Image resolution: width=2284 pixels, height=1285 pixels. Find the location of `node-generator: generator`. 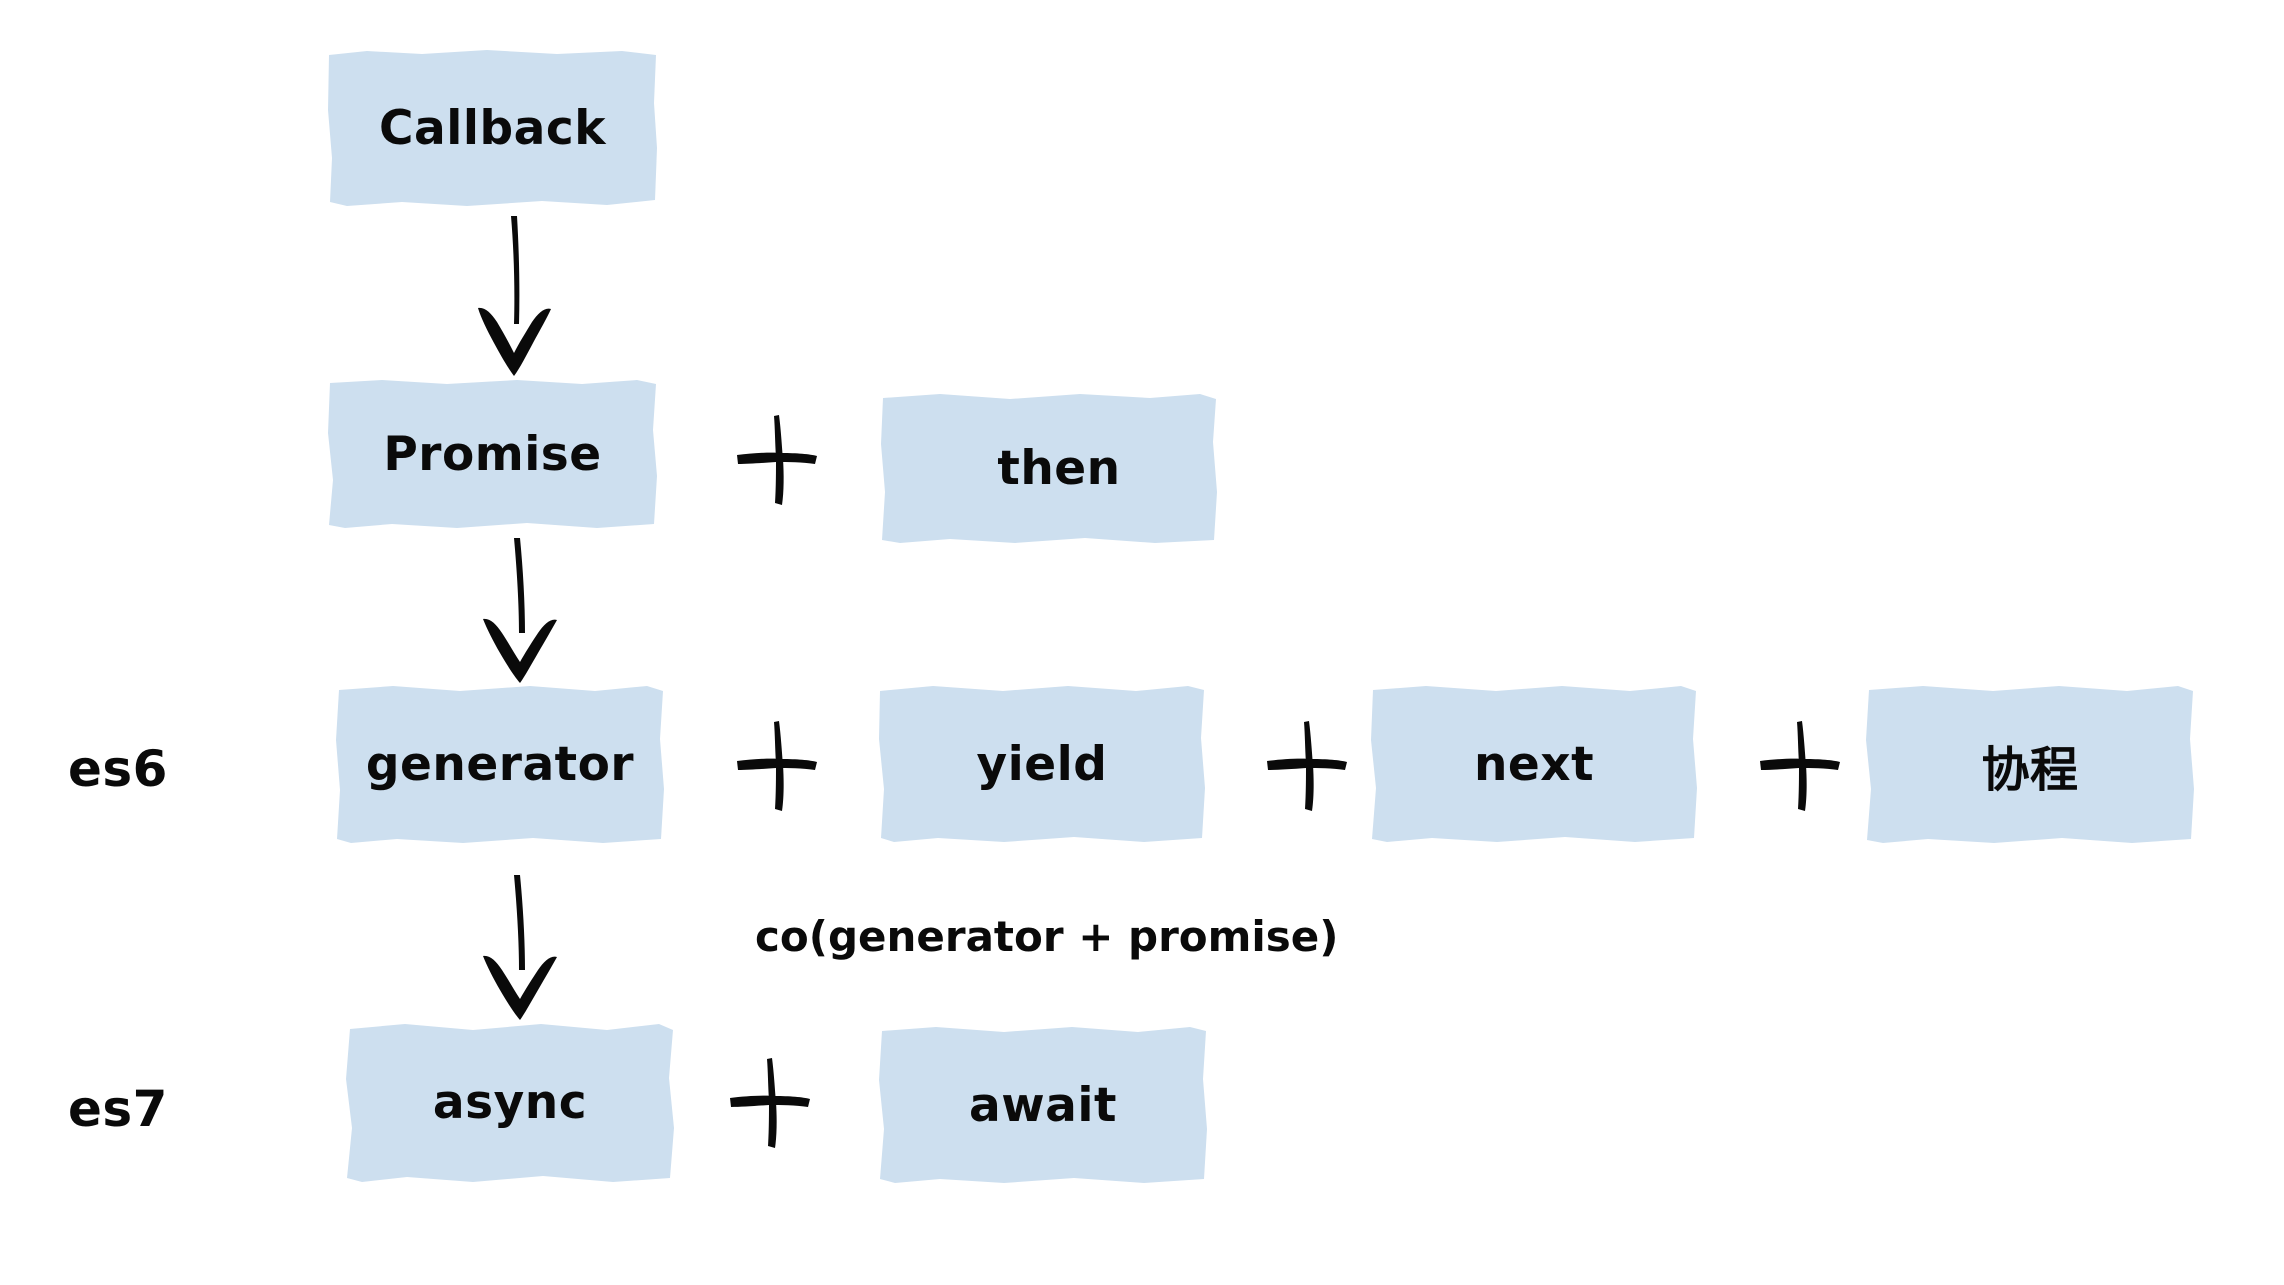

node-generator: generator is located at coordinates (500, 764).